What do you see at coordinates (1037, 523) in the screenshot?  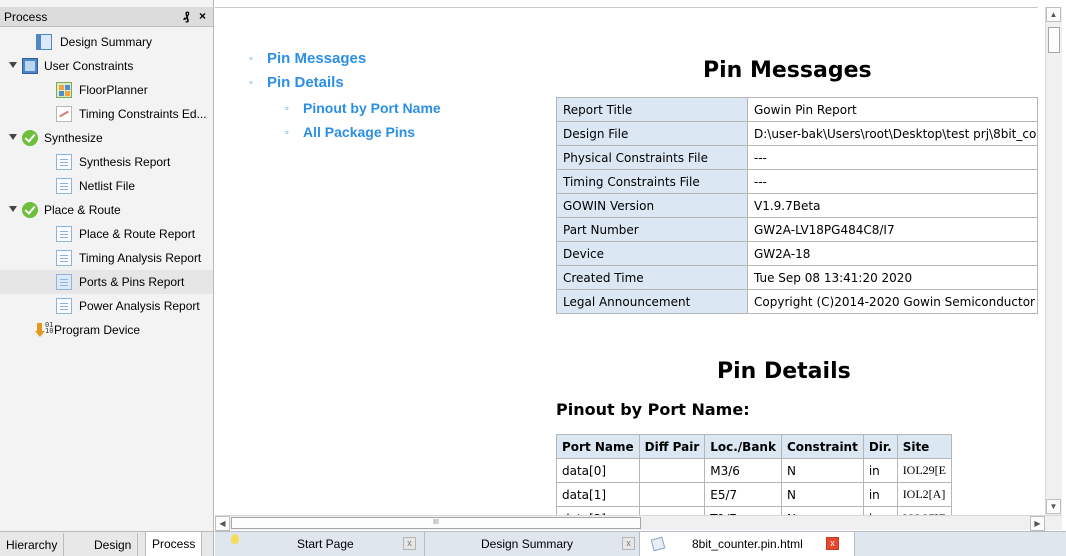 I see `scroll-right-button: ▶` at bounding box center [1037, 523].